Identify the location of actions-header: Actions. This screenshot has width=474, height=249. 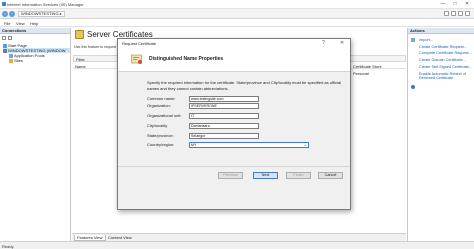
(441, 31).